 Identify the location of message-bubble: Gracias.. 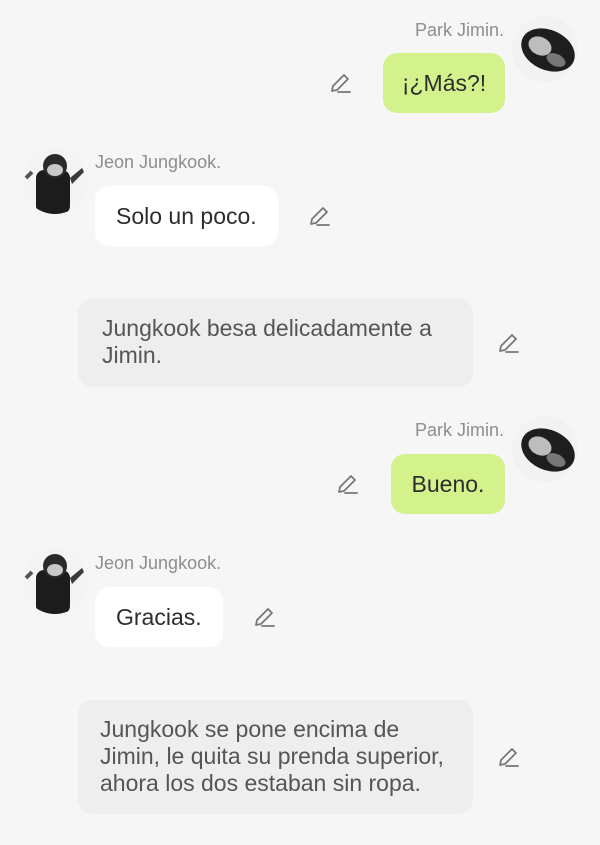
(159, 617).